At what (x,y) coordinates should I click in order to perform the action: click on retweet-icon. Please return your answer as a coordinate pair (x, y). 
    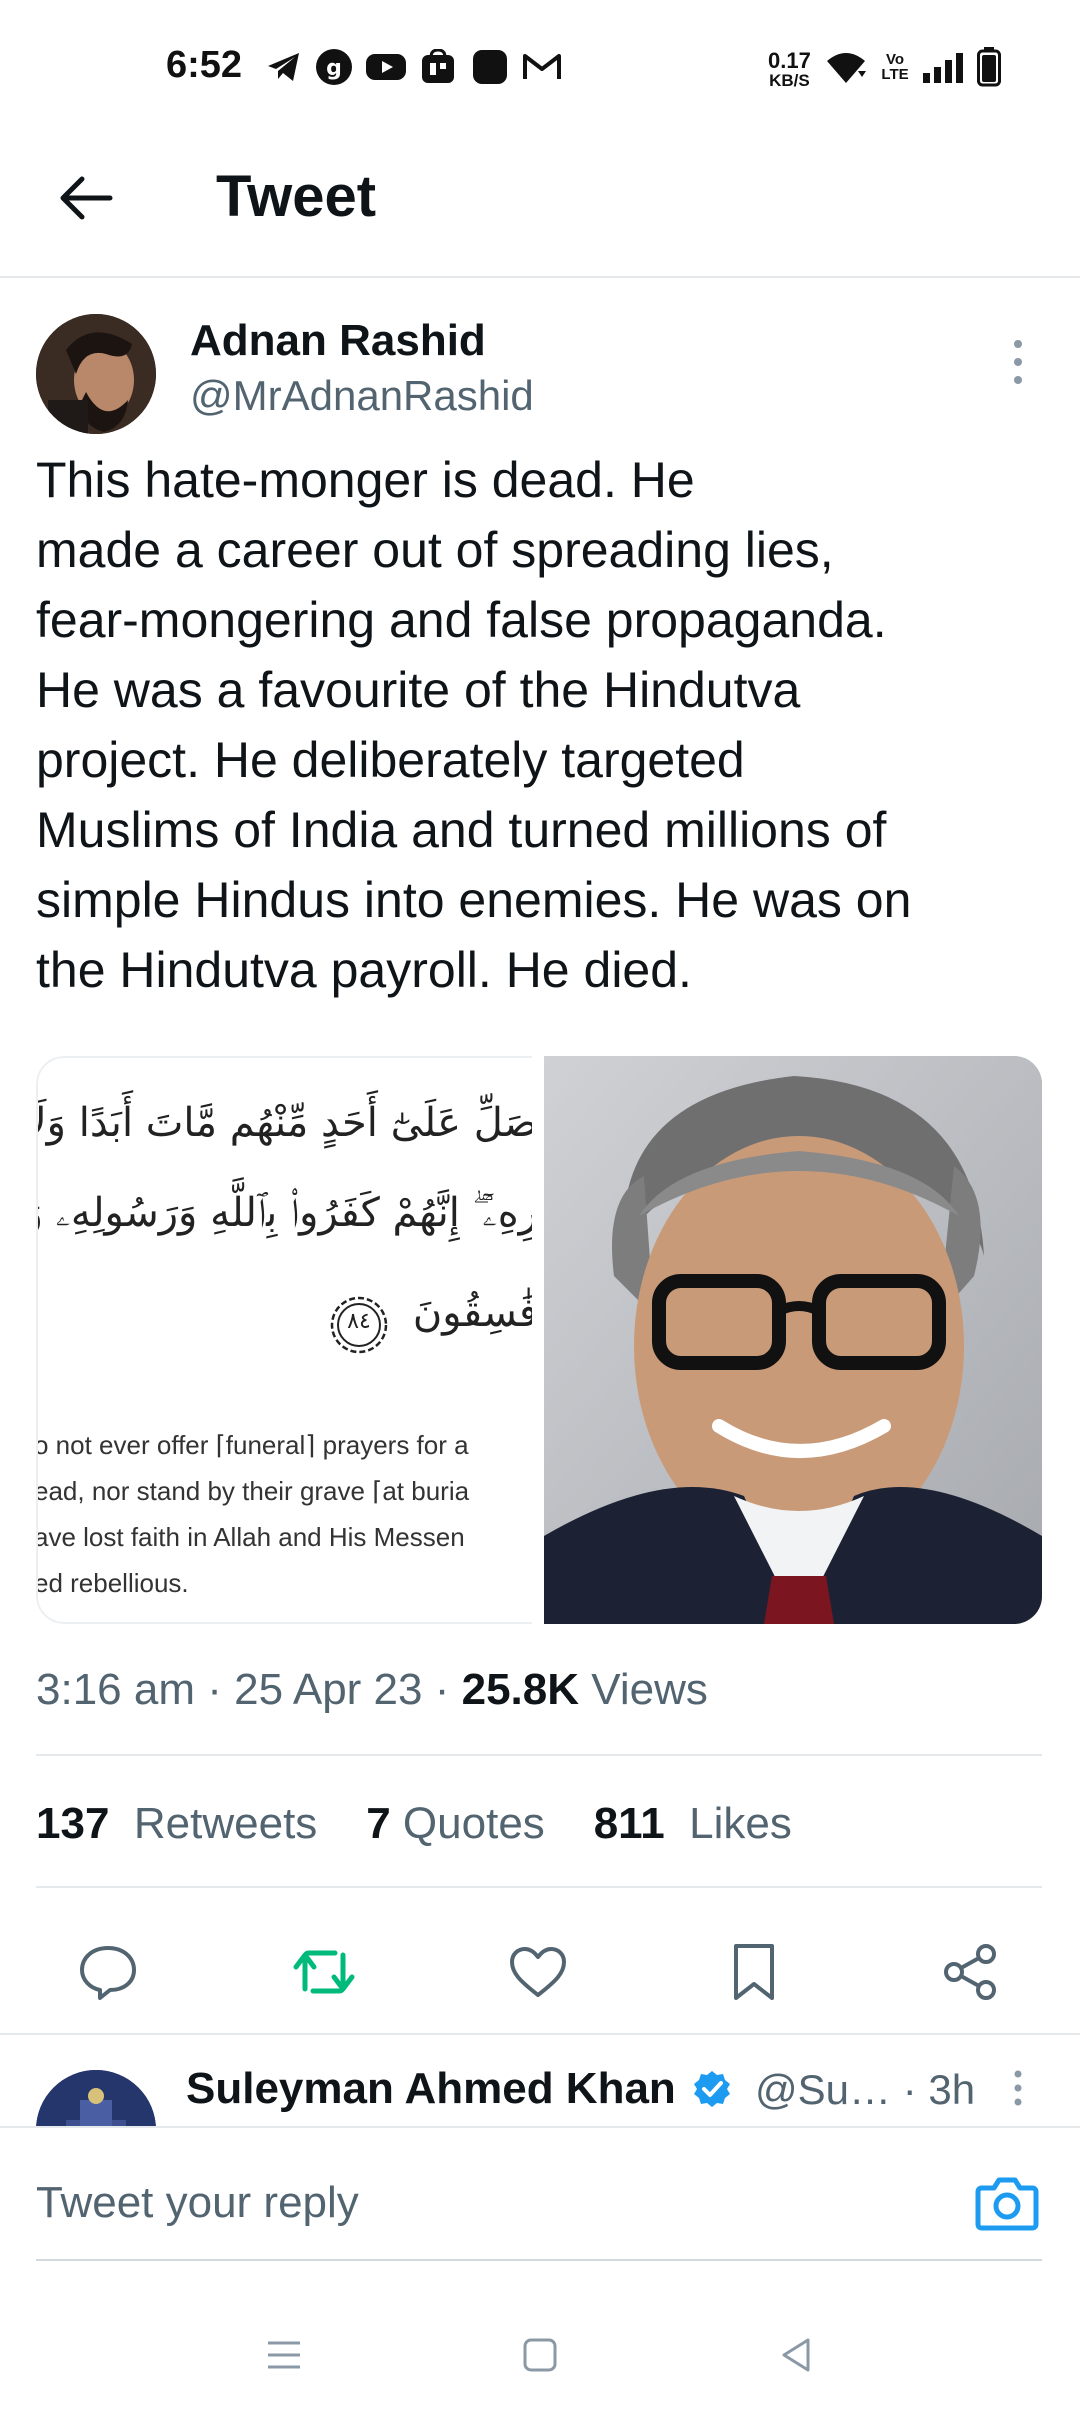
    Looking at the image, I should click on (324, 1972).